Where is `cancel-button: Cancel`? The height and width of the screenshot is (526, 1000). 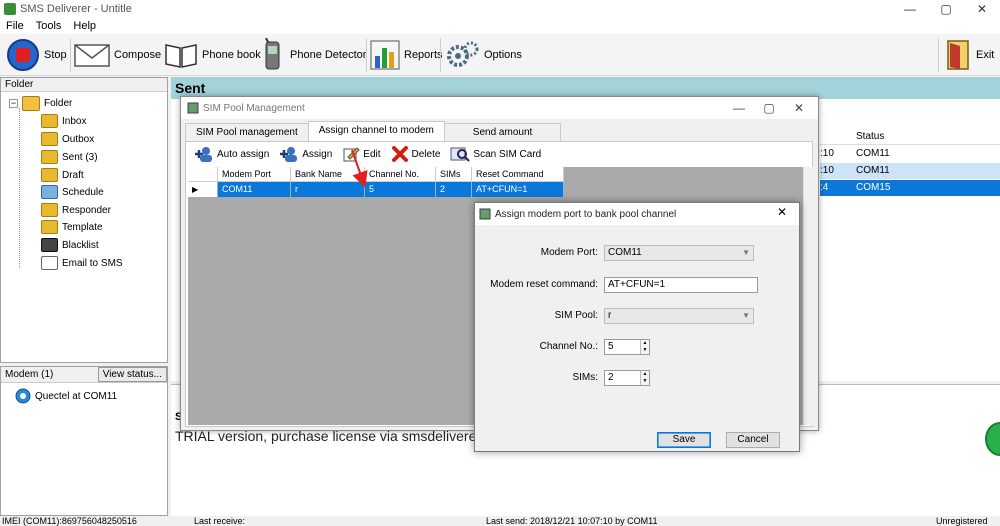 cancel-button: Cancel is located at coordinates (753, 440).